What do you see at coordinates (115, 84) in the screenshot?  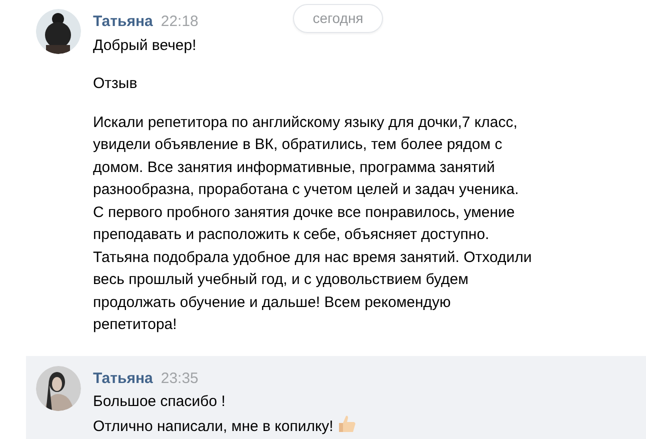 I see `message-text: Отзыв` at bounding box center [115, 84].